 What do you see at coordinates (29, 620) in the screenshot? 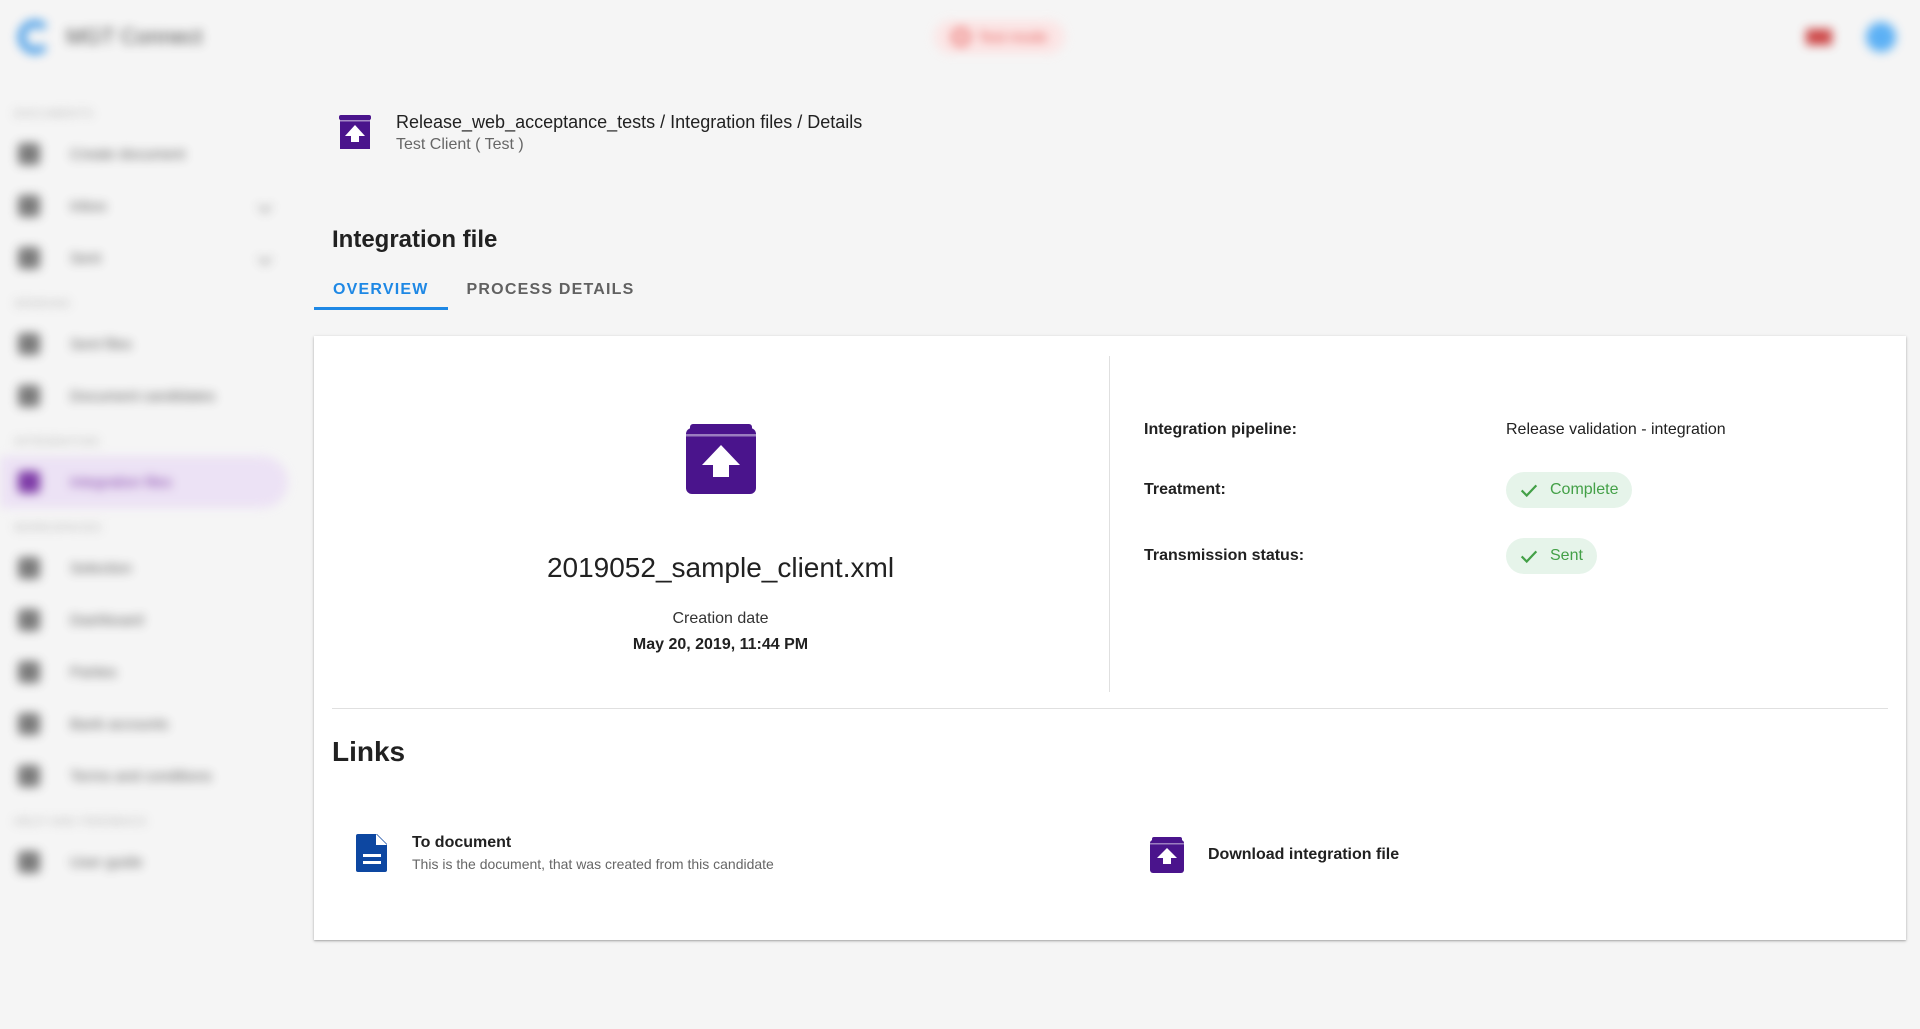
I see `dashboard-icon` at bounding box center [29, 620].